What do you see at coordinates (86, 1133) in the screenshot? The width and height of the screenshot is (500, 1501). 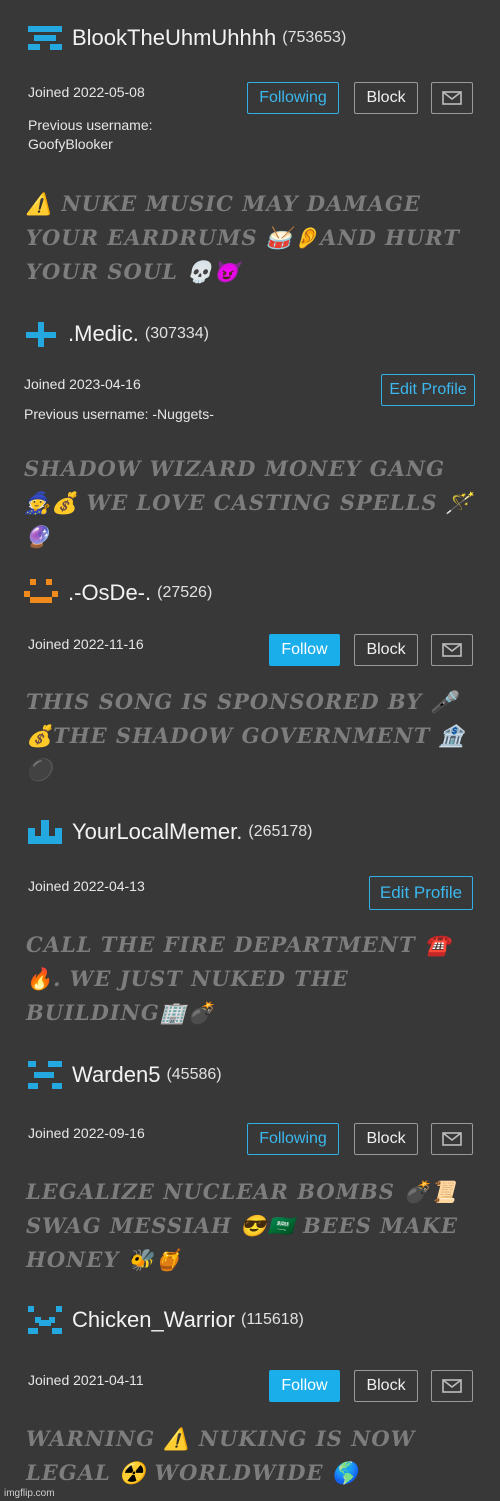 I see `join-date: Joined 2022-09-16` at bounding box center [86, 1133].